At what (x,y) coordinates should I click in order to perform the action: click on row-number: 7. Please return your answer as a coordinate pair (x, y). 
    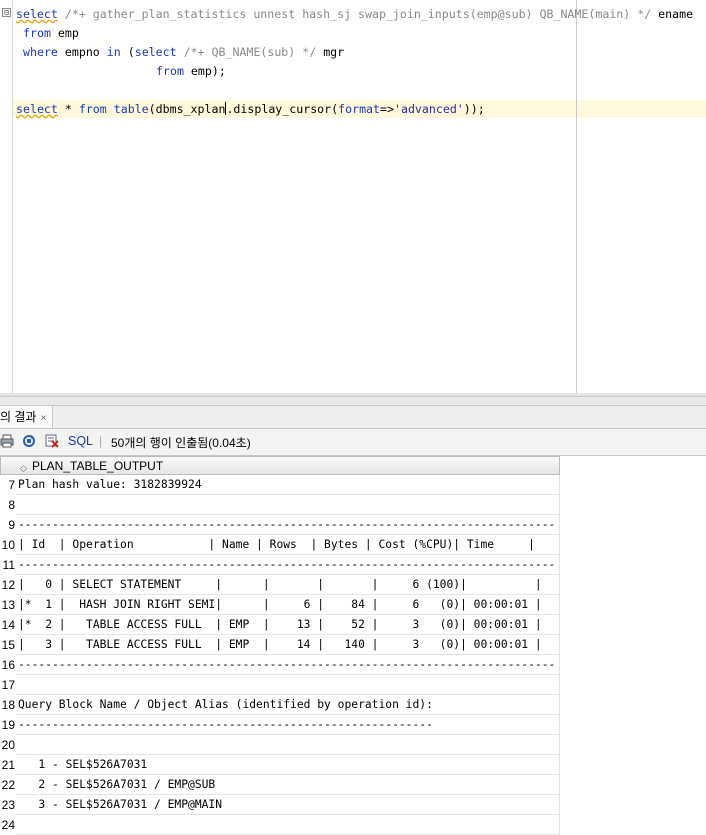
    Looking at the image, I should click on (11, 485).